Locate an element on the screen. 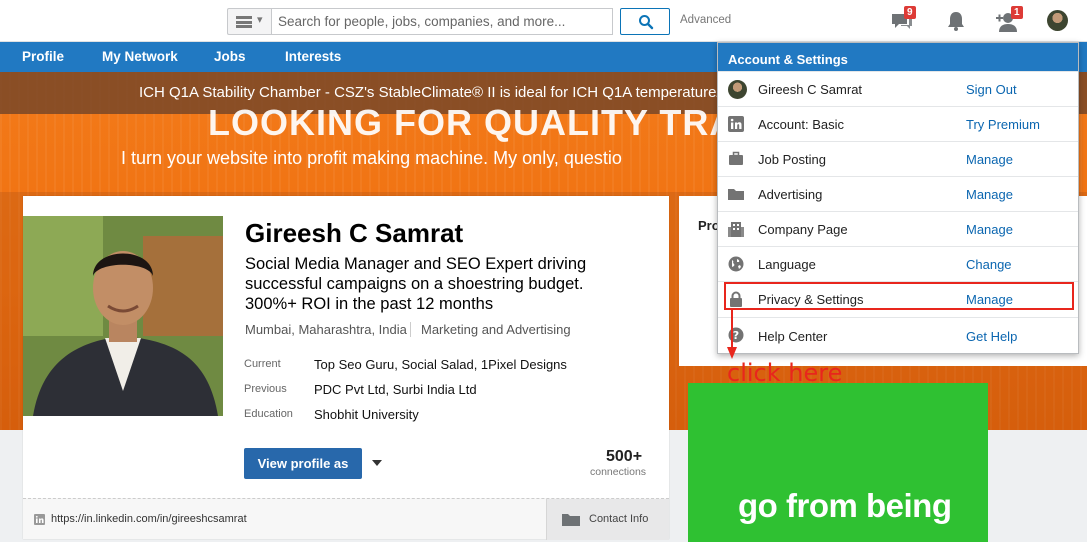 This screenshot has height=542, width=1087. job-posting-manage-link: Manage is located at coordinates (989, 159).